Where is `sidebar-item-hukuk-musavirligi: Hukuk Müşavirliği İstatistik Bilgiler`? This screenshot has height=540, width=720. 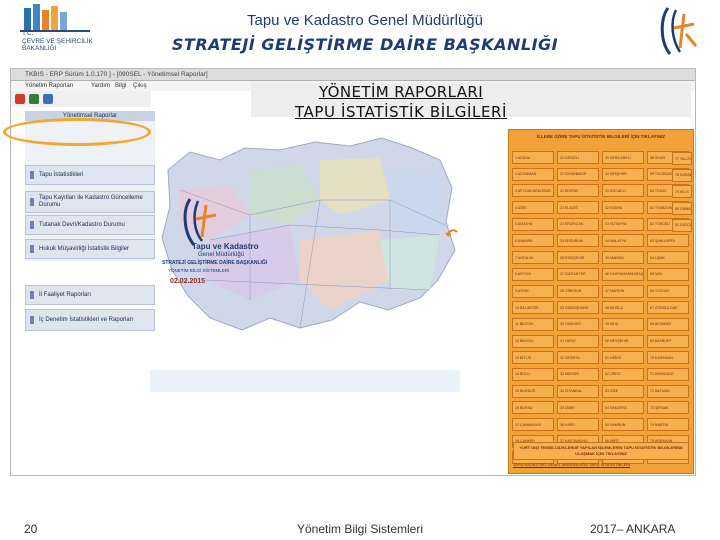
sidebar-item-hukuk-musavirligi: Hukuk Müşavirliği İstatistik Bilgiler is located at coordinates (90, 249).